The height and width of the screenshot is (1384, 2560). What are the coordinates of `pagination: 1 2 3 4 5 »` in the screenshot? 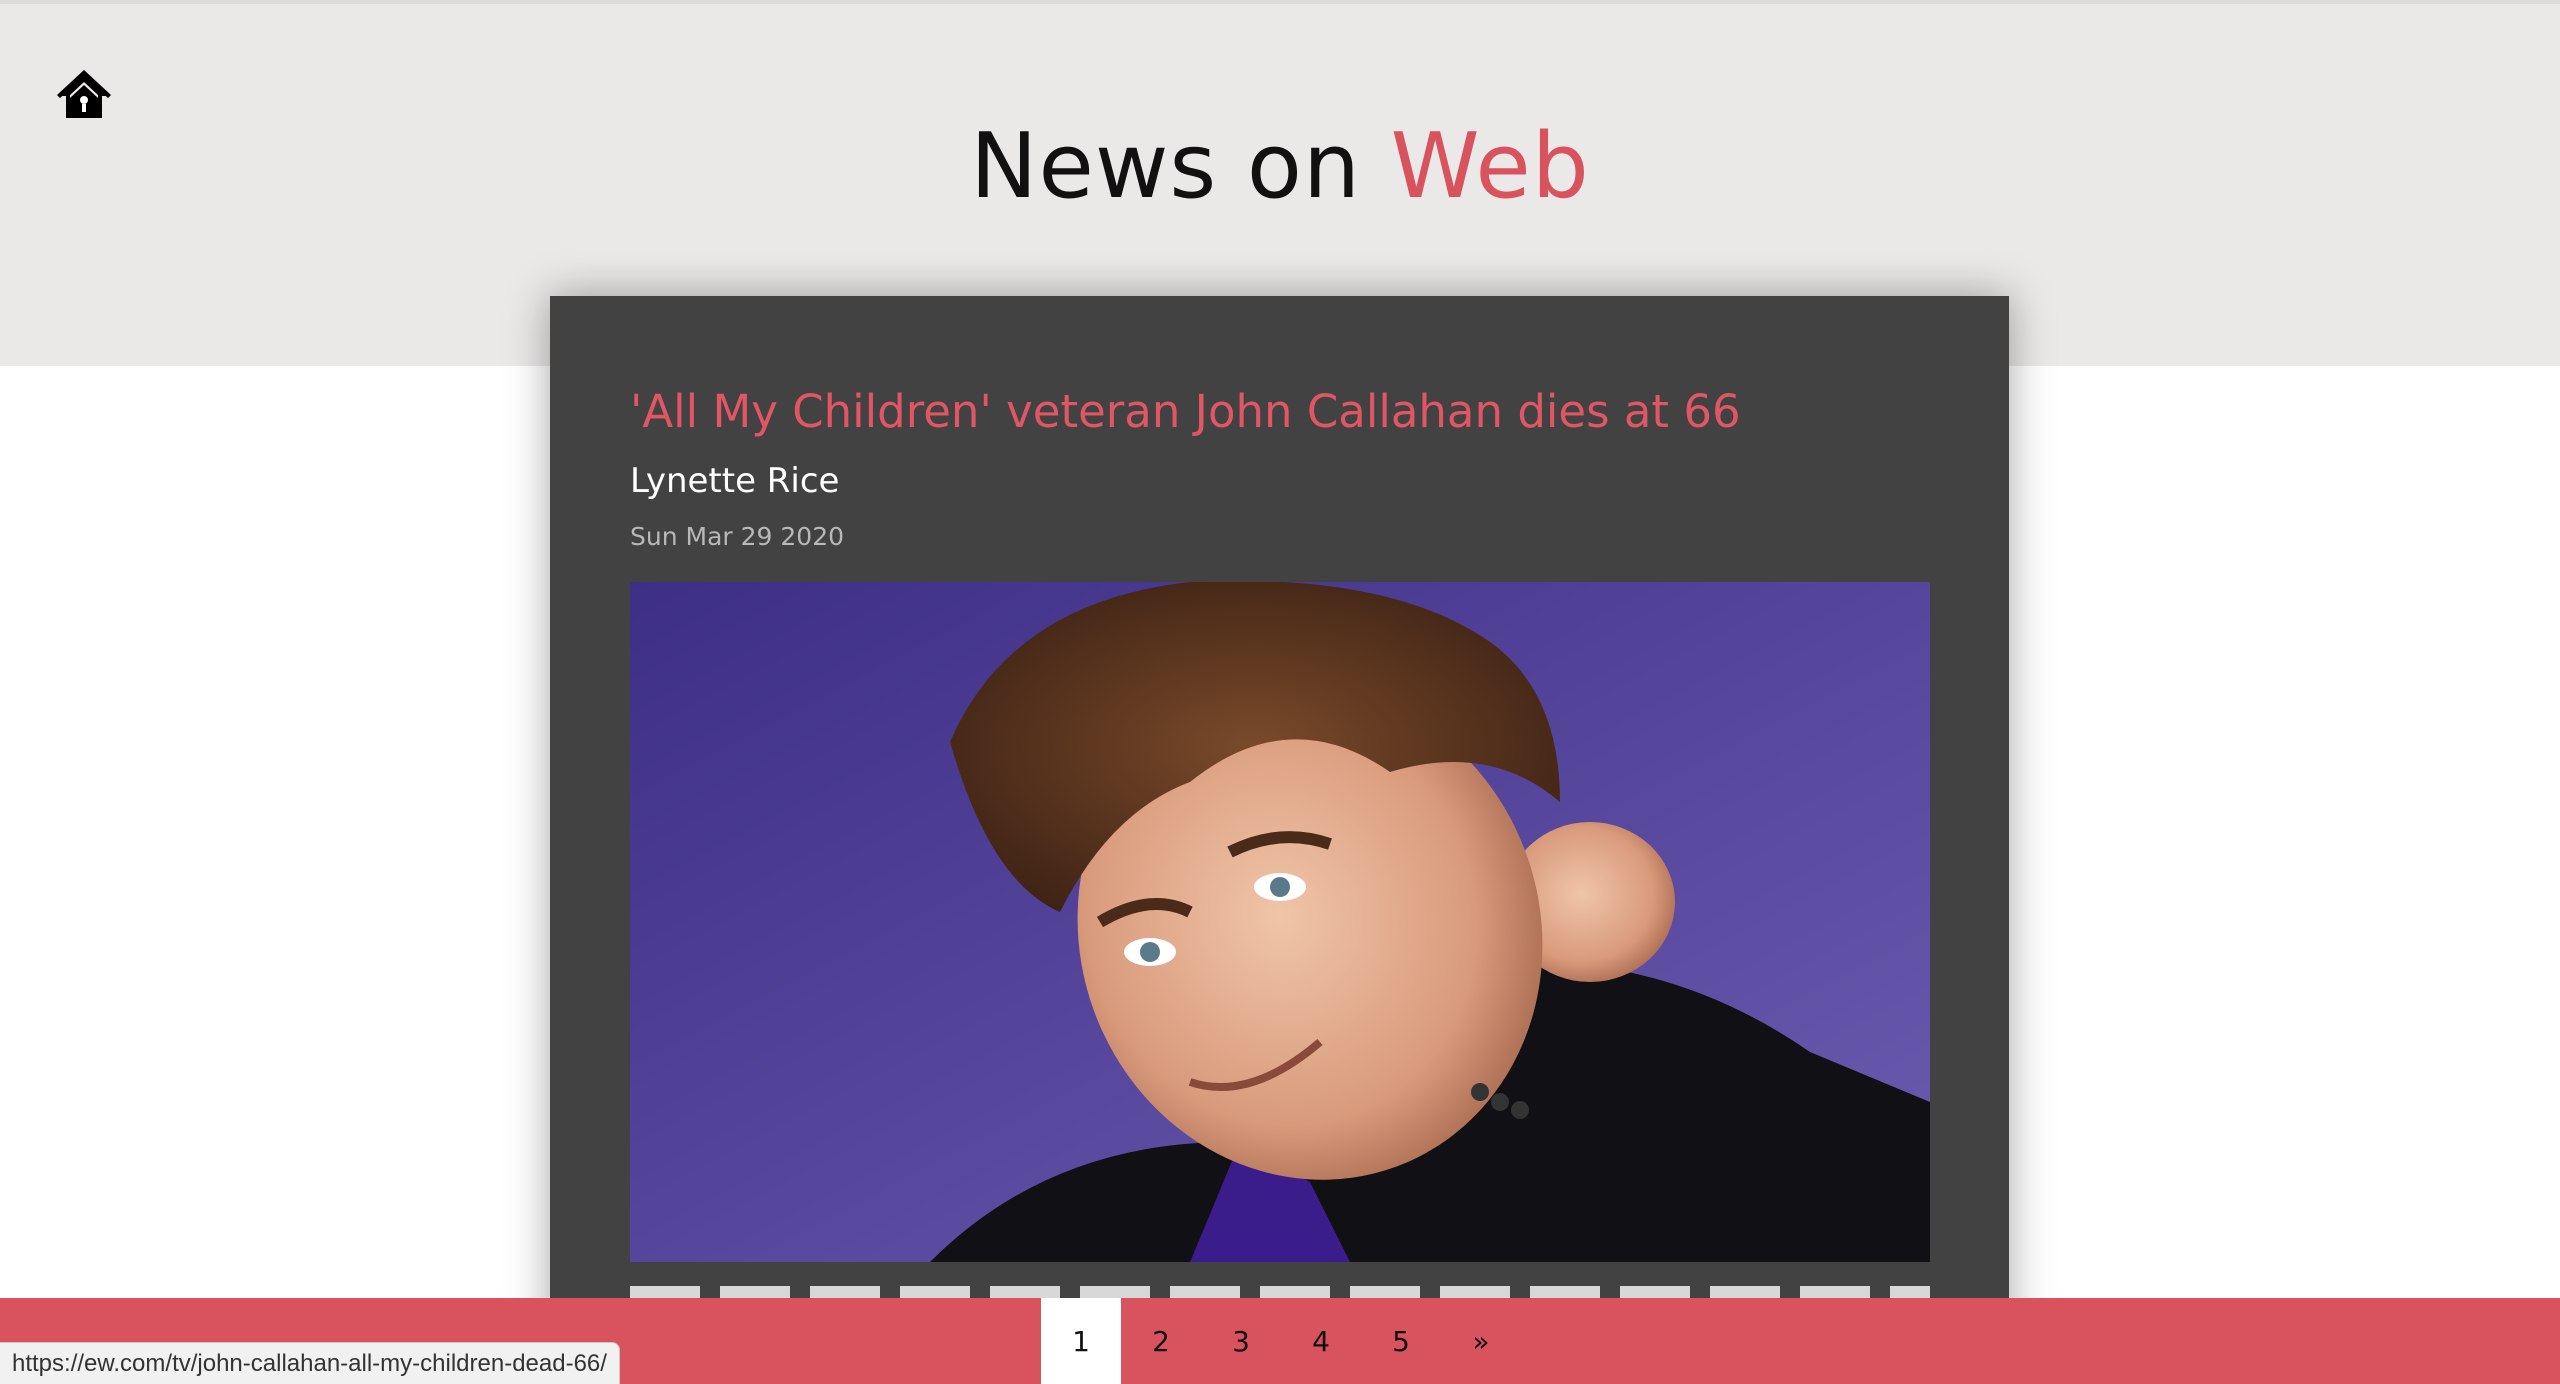 It's located at (1281, 1341).